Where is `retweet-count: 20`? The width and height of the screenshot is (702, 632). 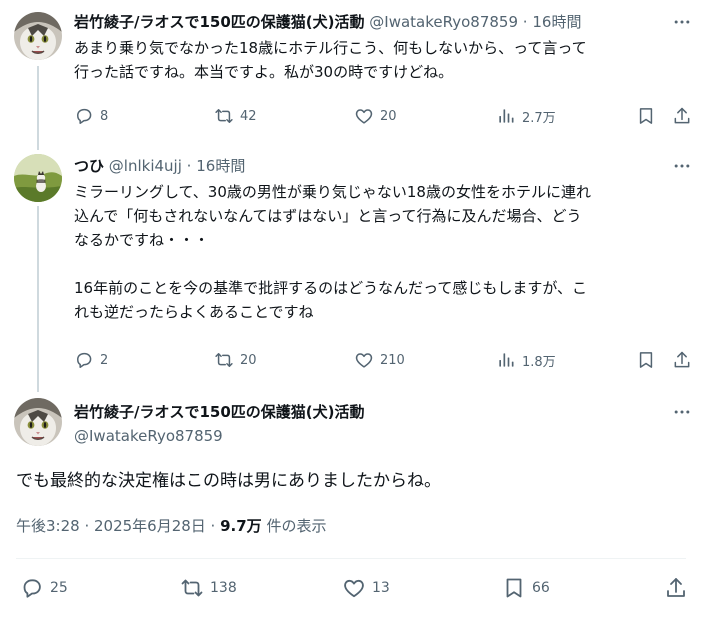 retweet-count: 20 is located at coordinates (248, 360).